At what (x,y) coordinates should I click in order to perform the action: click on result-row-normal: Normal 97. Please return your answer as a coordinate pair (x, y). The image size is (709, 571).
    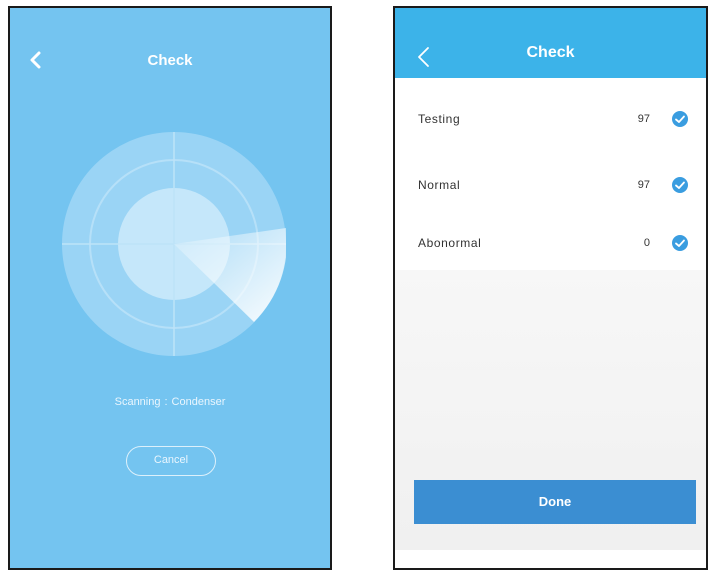
    Looking at the image, I should click on (550, 184).